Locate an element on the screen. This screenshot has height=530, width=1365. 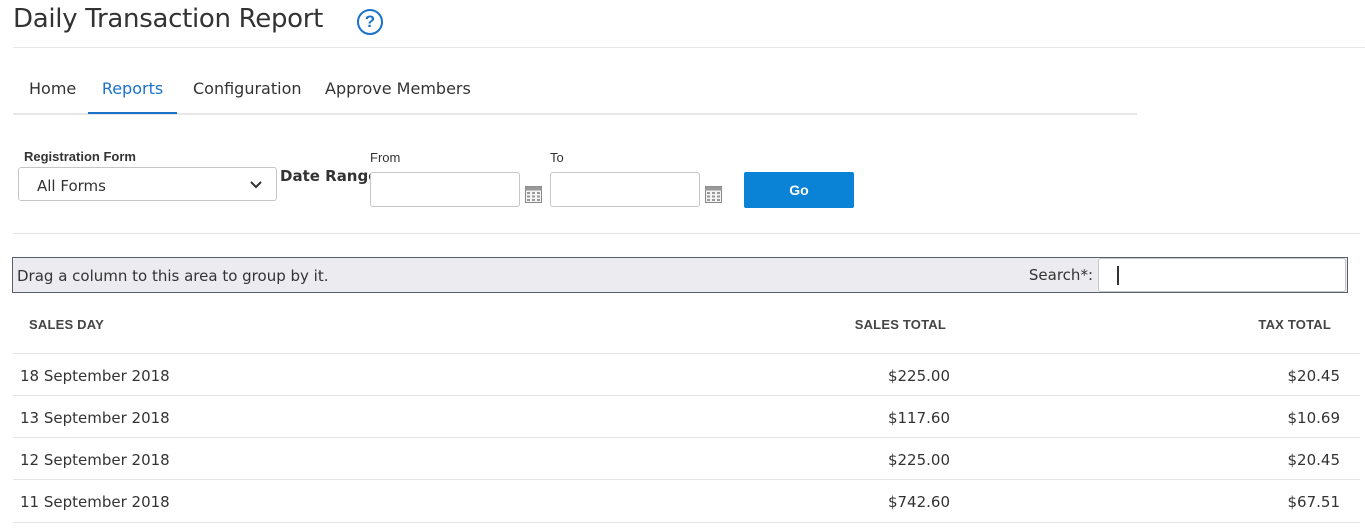
from-date-input is located at coordinates (445, 189).